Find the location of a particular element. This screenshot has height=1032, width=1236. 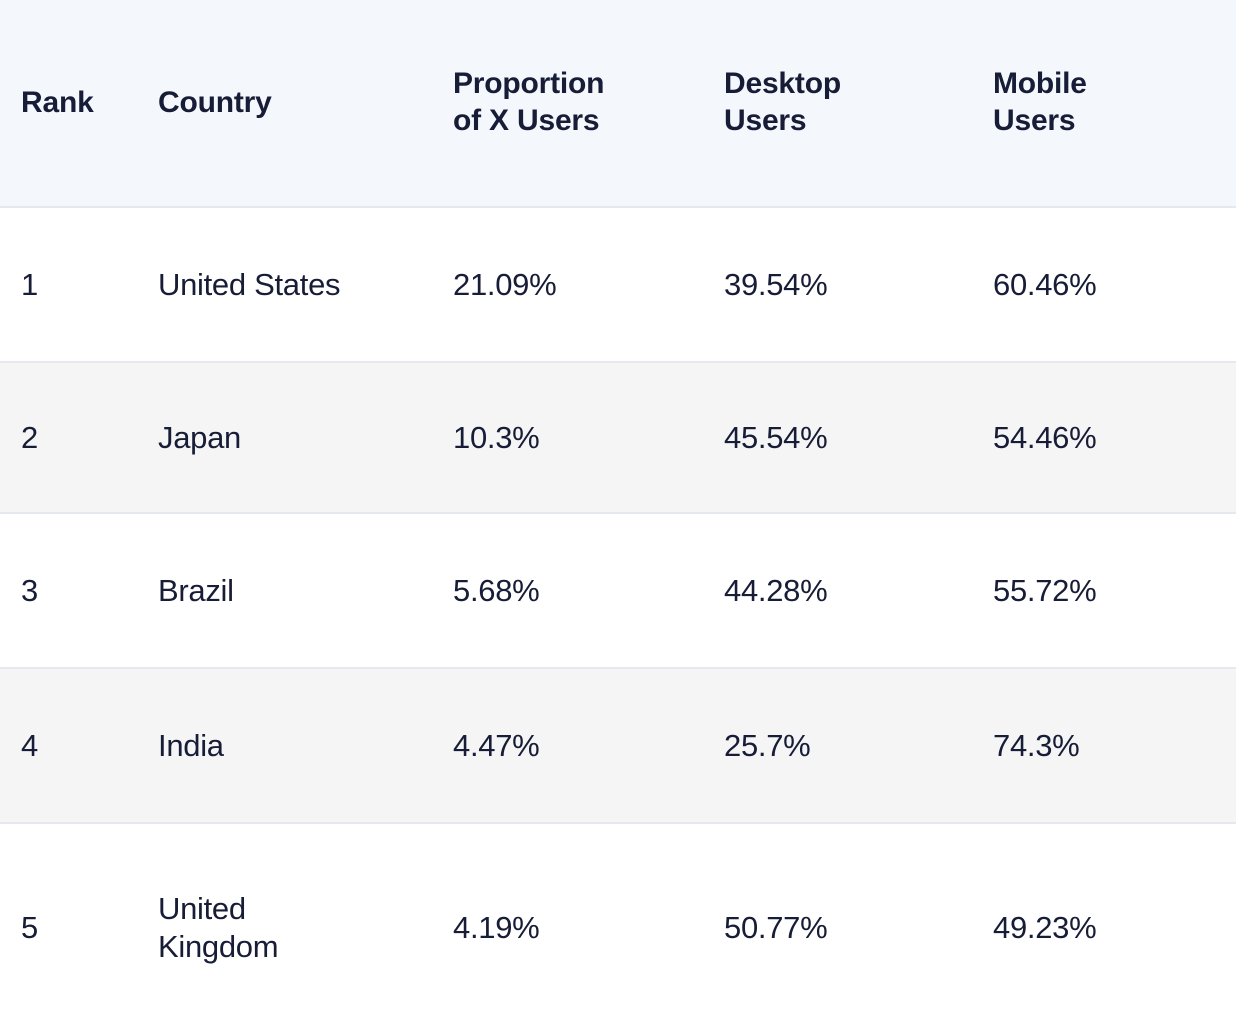

cell-country: India is located at coordinates (284, 746).